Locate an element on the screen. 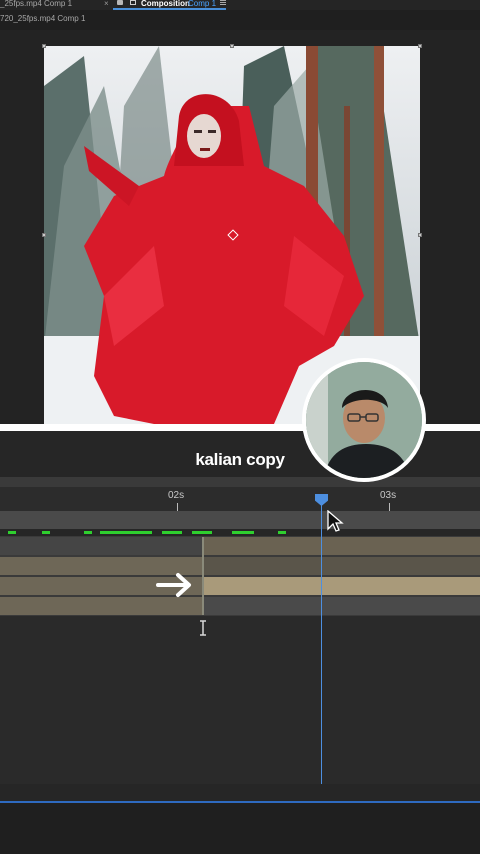 The height and width of the screenshot is (854, 480). layer-bar-selected is located at coordinates (341, 586).